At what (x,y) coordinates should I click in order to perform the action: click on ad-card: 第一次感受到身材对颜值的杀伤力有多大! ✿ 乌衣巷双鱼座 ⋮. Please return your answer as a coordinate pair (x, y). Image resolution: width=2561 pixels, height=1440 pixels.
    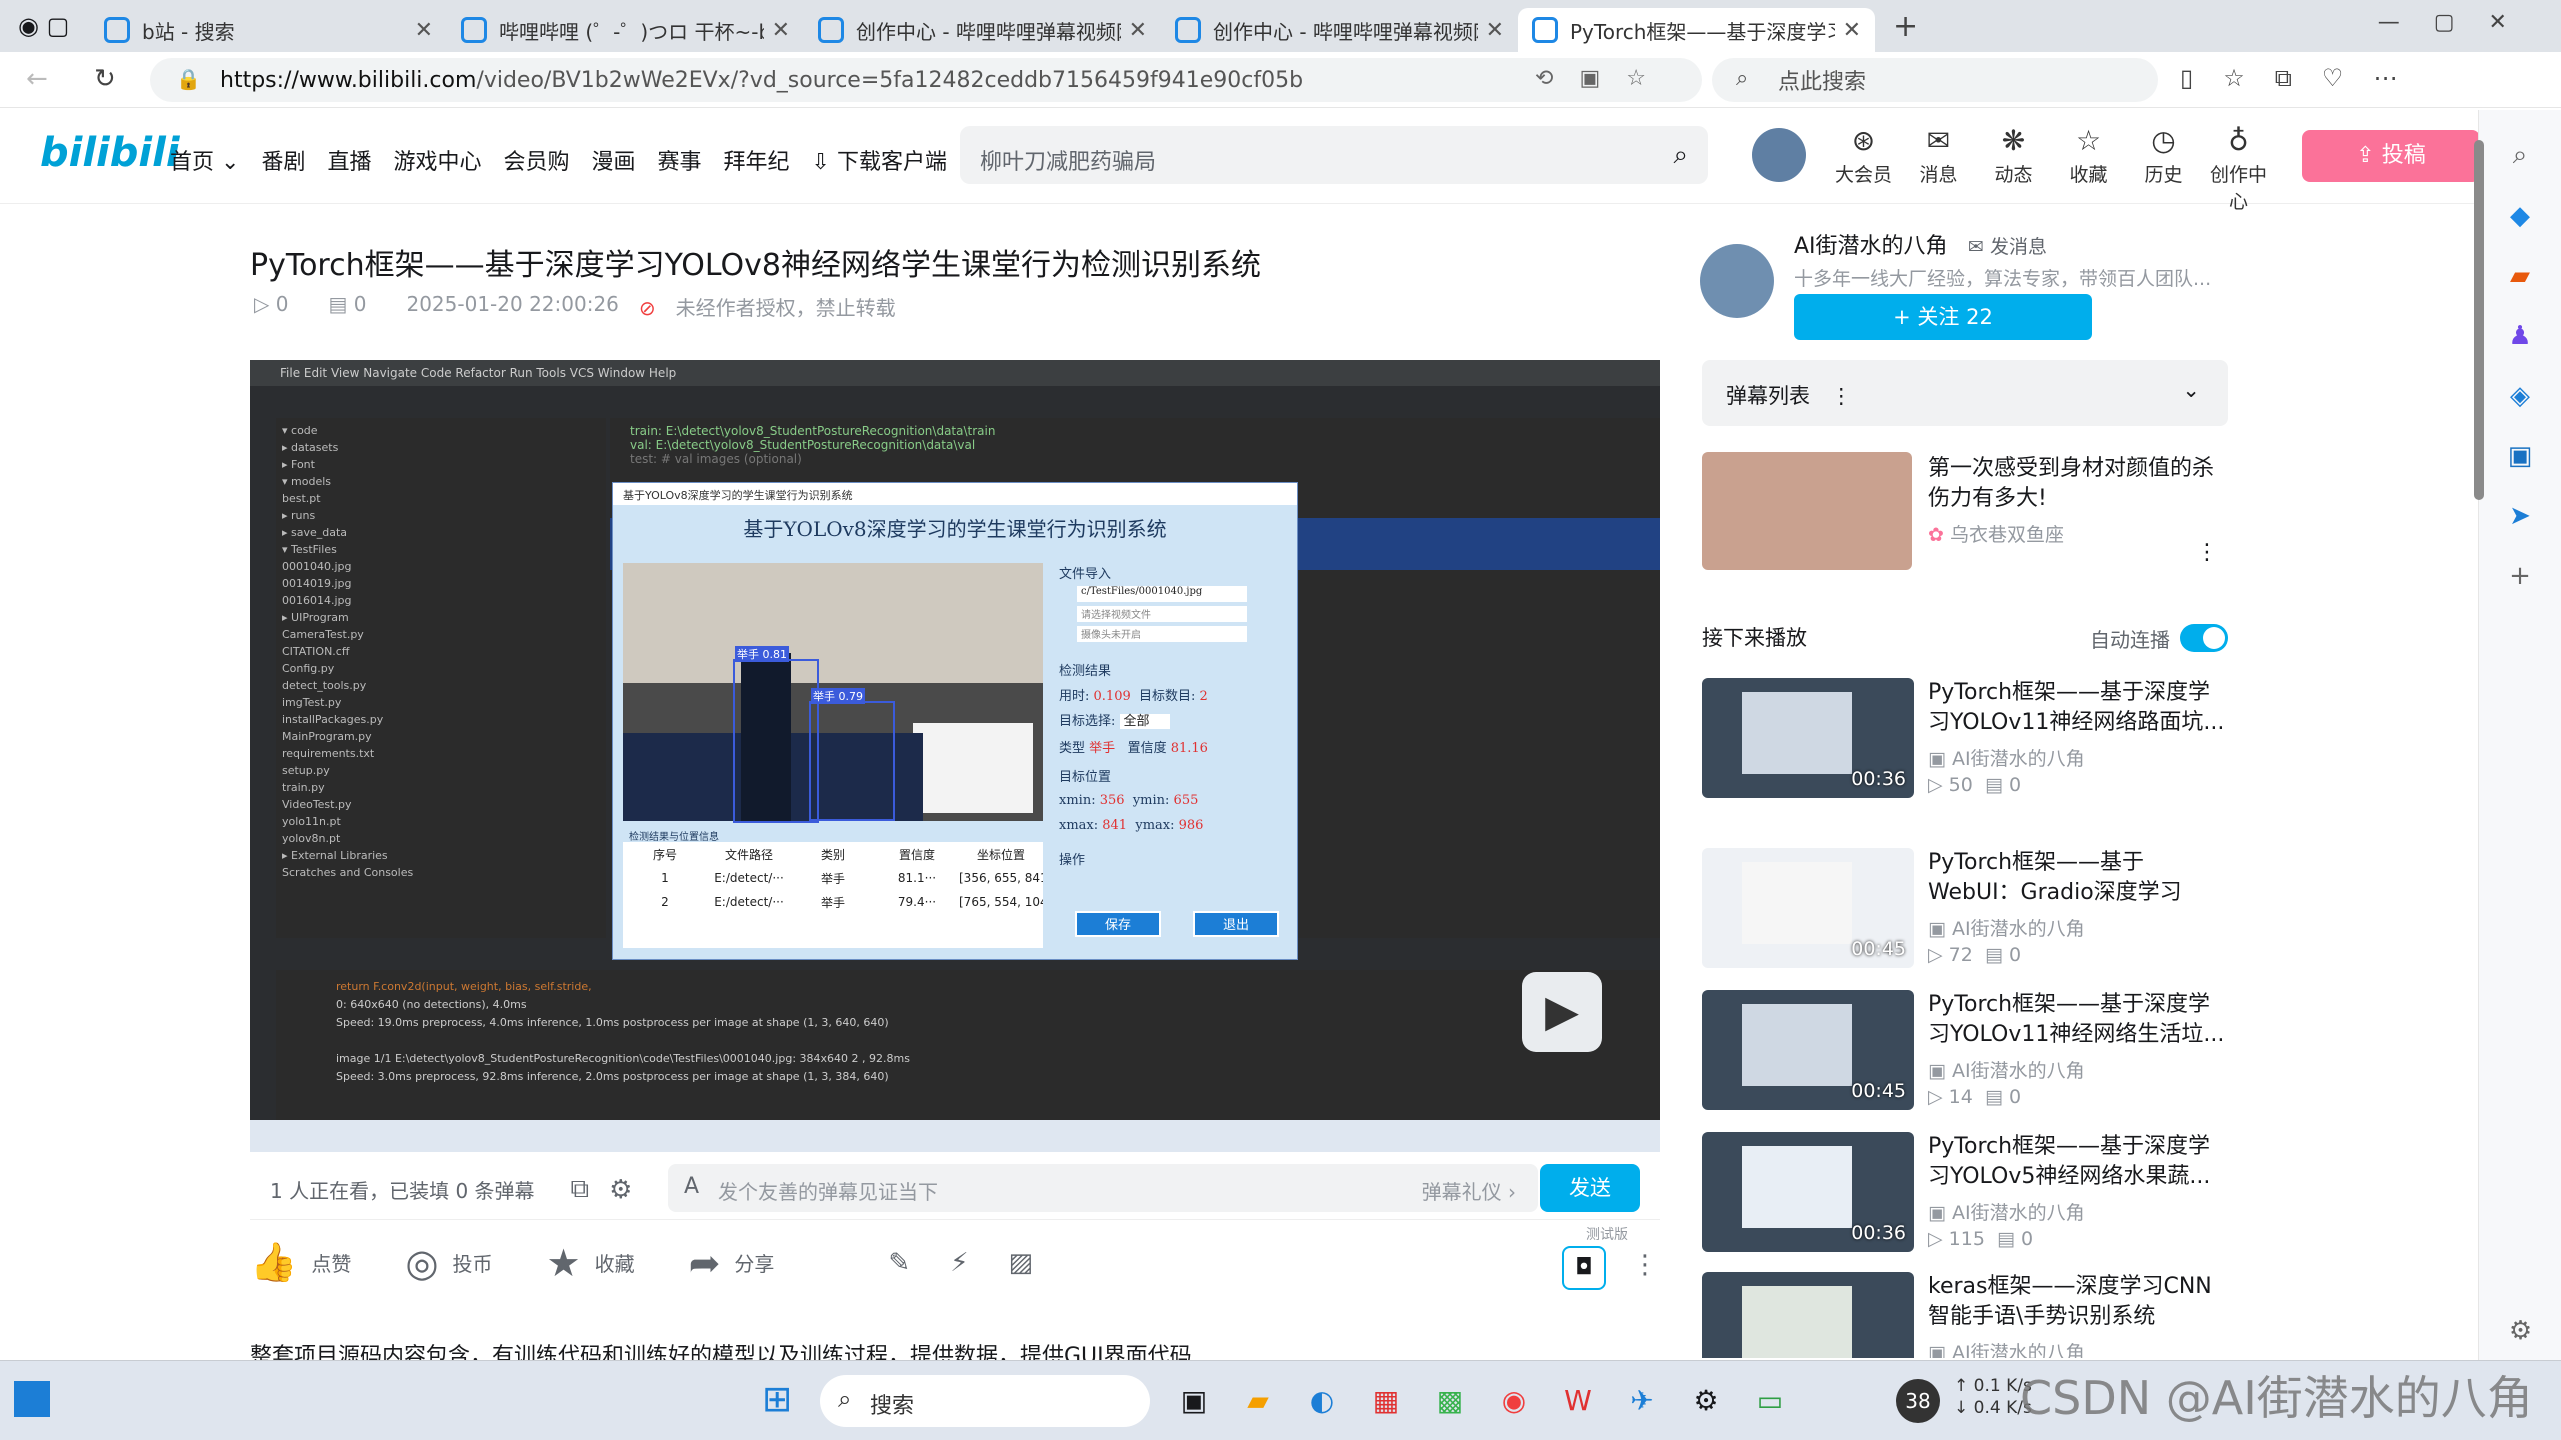
    Looking at the image, I should click on (1965, 512).